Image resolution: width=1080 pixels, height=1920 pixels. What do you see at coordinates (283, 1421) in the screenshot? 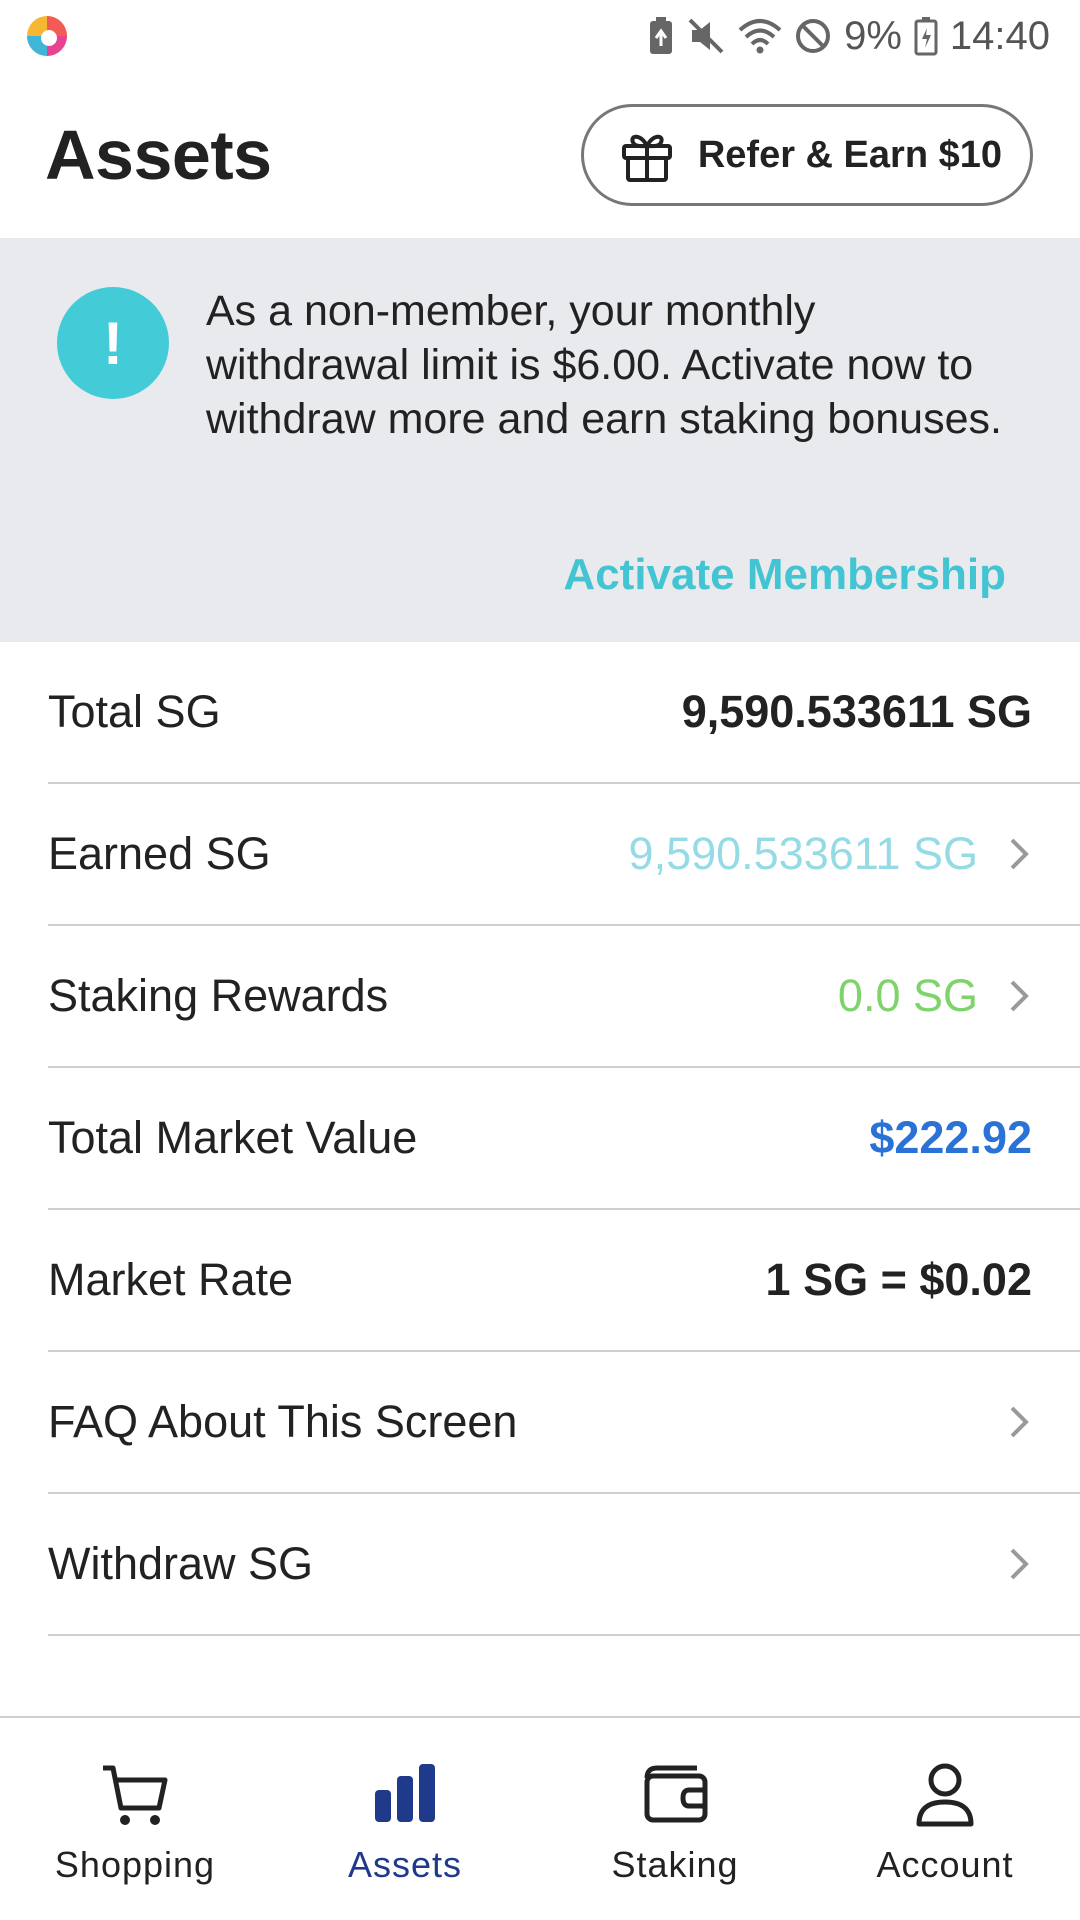
I see `faq-label: FAQ About This Screen` at bounding box center [283, 1421].